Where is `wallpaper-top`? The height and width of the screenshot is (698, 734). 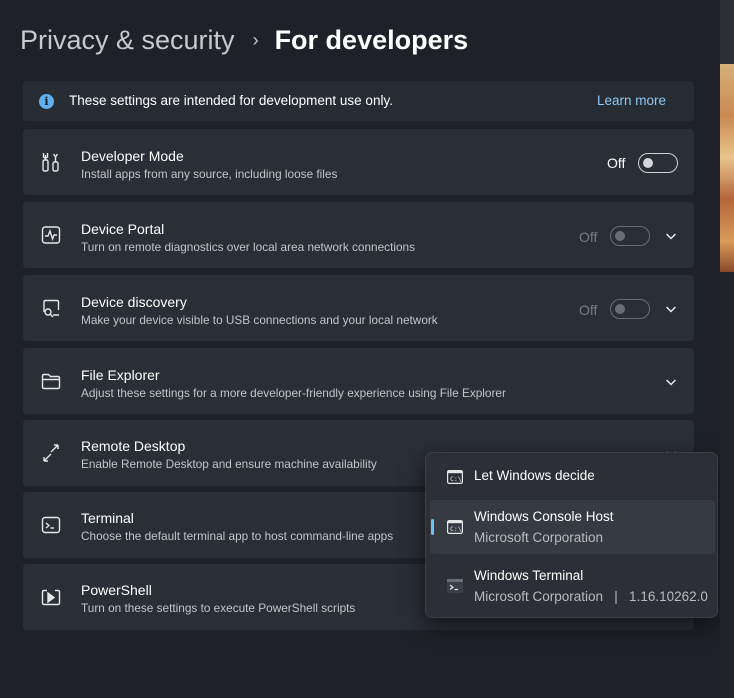
wallpaper-top is located at coordinates (727, 32).